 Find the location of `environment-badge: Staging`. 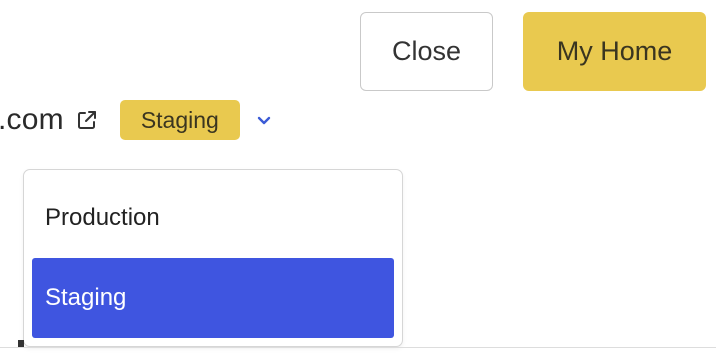

environment-badge: Staging is located at coordinates (179, 120).